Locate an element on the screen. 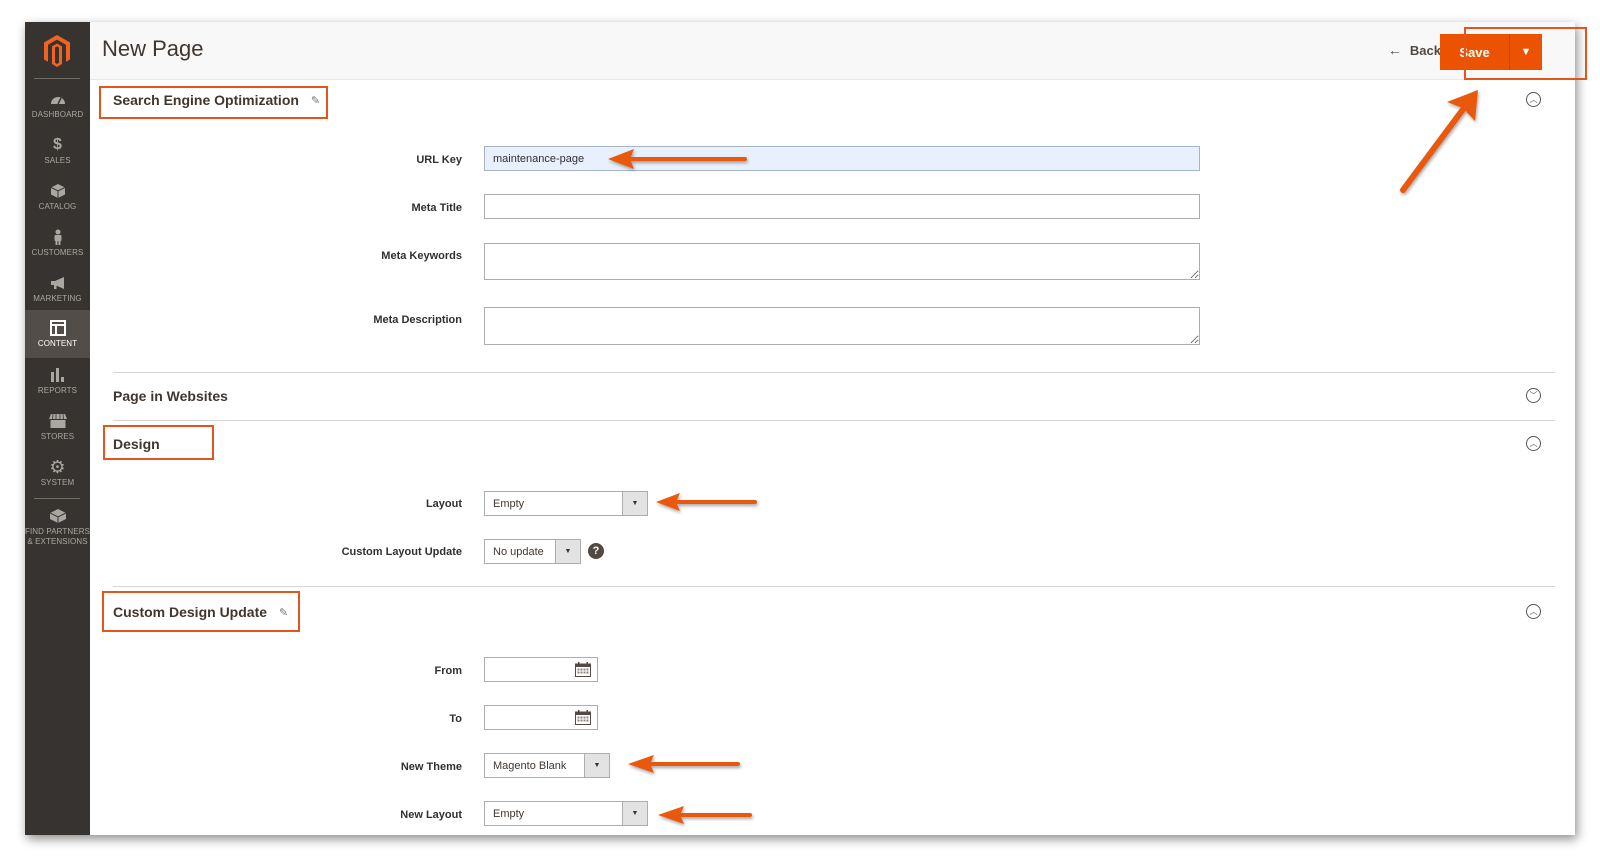  meta-title-label: Meta Title is located at coordinates (436, 208).